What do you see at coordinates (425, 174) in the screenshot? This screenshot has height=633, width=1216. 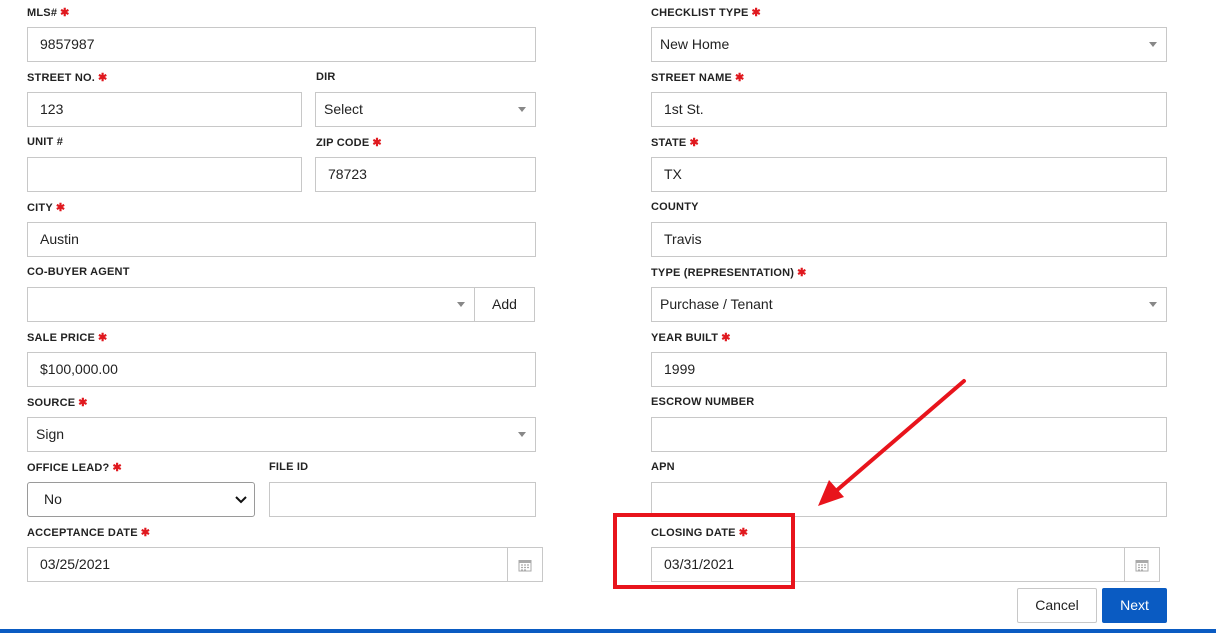 I see `zip-input: 78723` at bounding box center [425, 174].